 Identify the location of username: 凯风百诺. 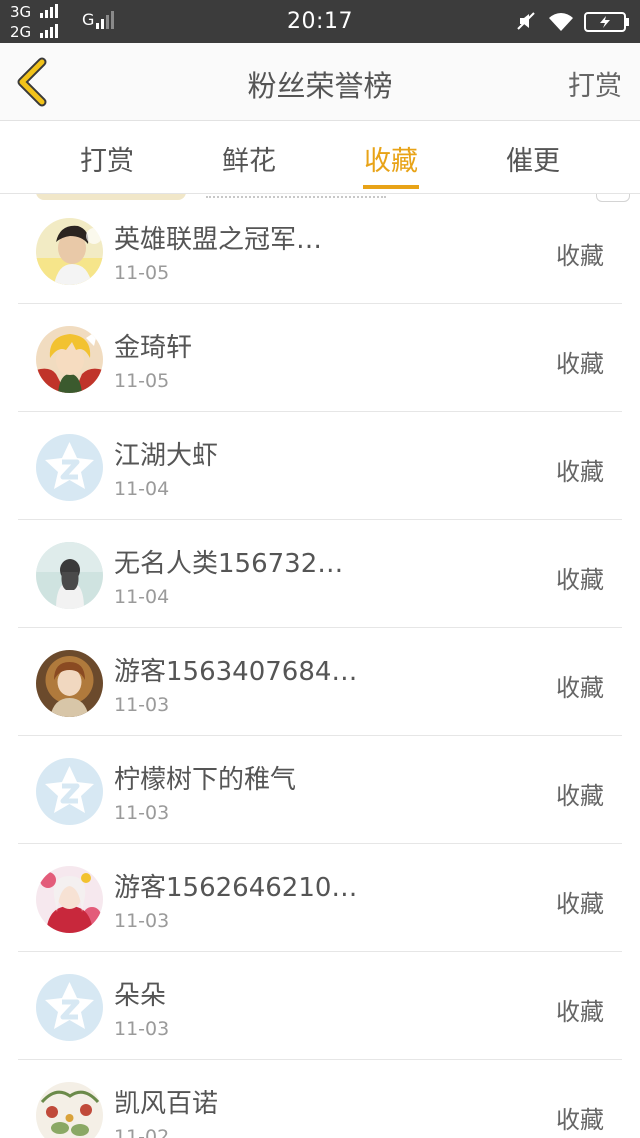
(166, 1104).